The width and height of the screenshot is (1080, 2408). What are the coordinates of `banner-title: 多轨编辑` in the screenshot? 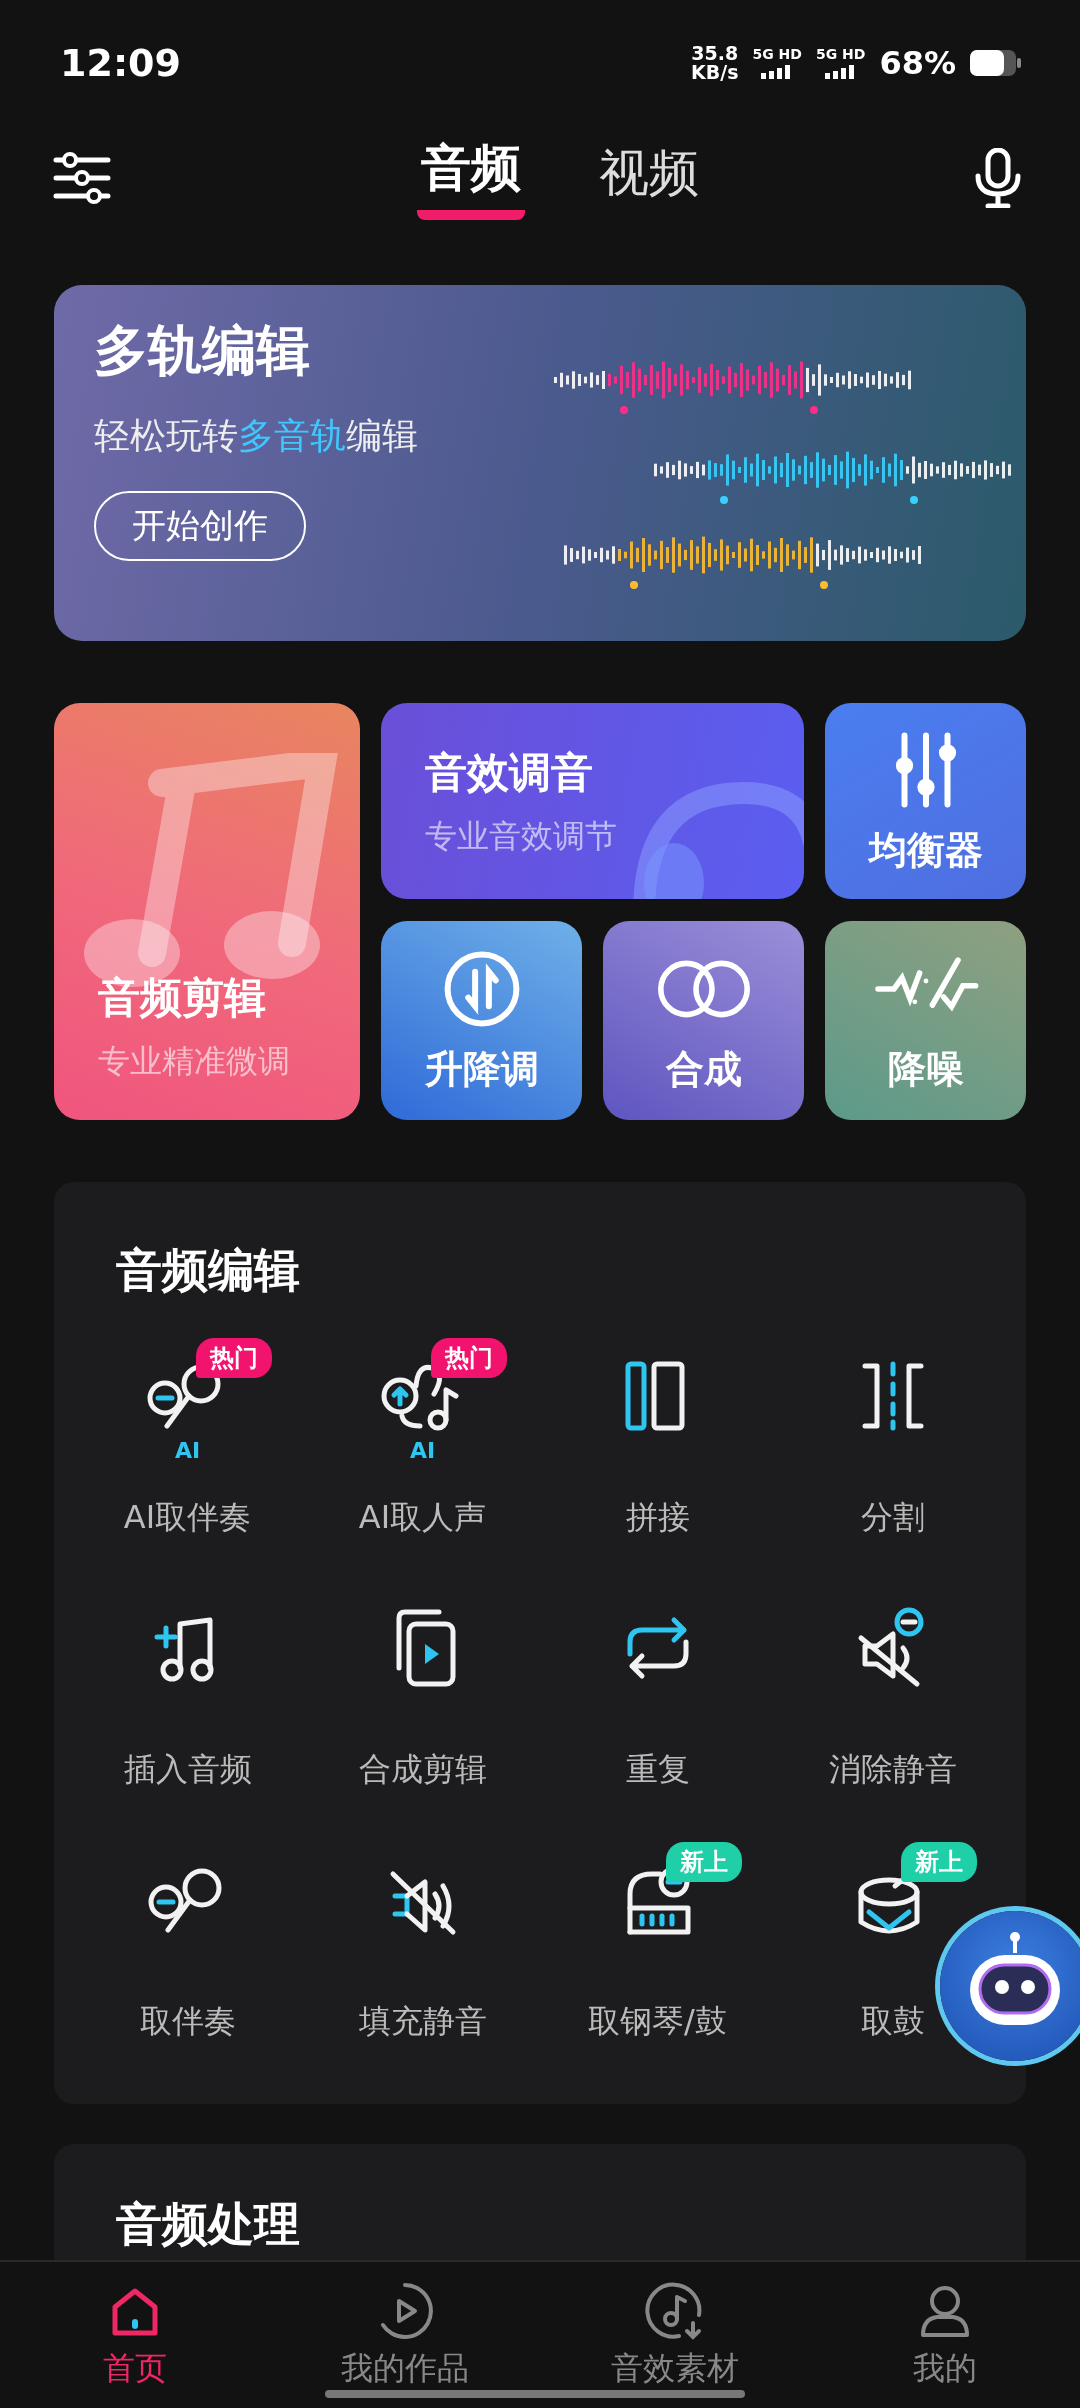 It's located at (202, 351).